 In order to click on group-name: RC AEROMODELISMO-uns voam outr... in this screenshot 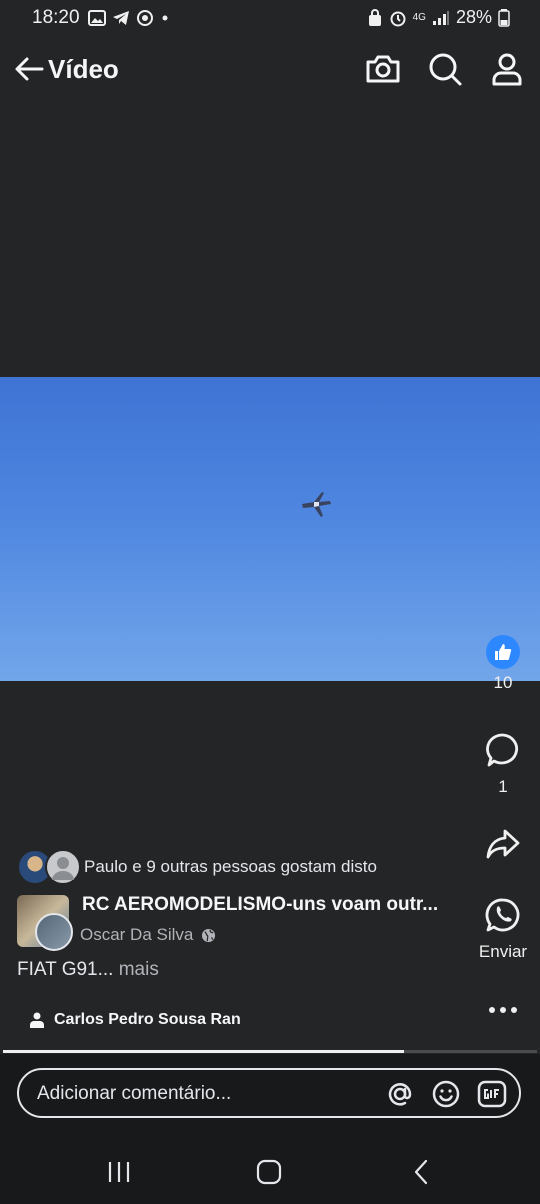, I will do `click(267, 905)`.